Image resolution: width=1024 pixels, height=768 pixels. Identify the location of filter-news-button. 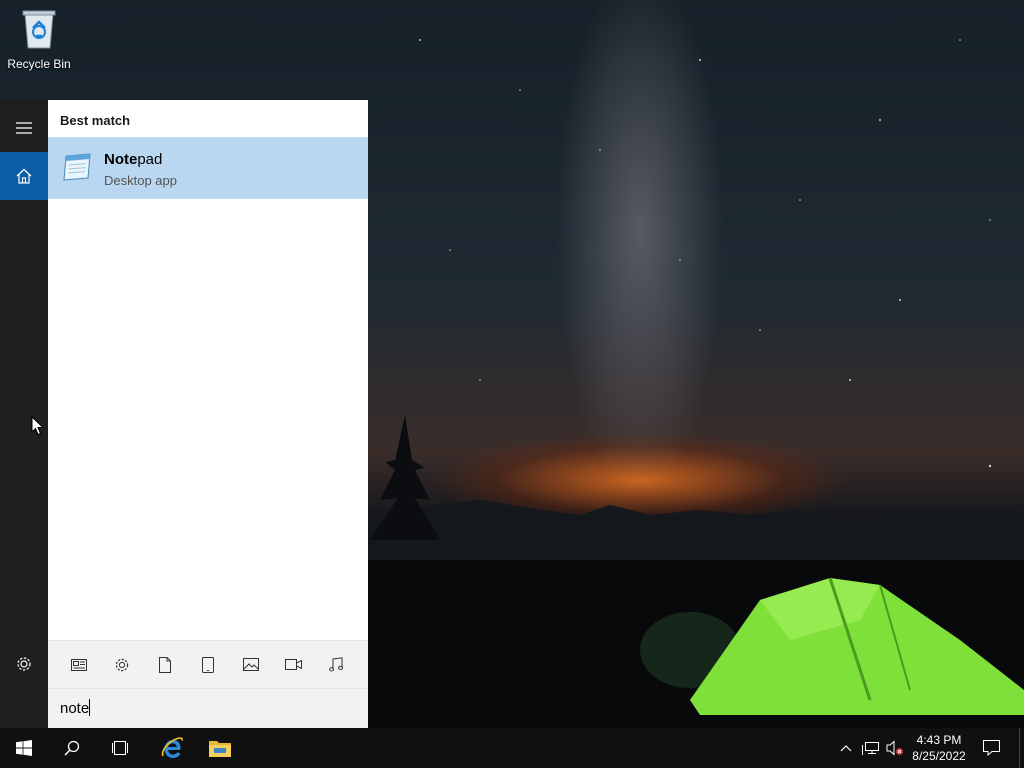
(79, 665).